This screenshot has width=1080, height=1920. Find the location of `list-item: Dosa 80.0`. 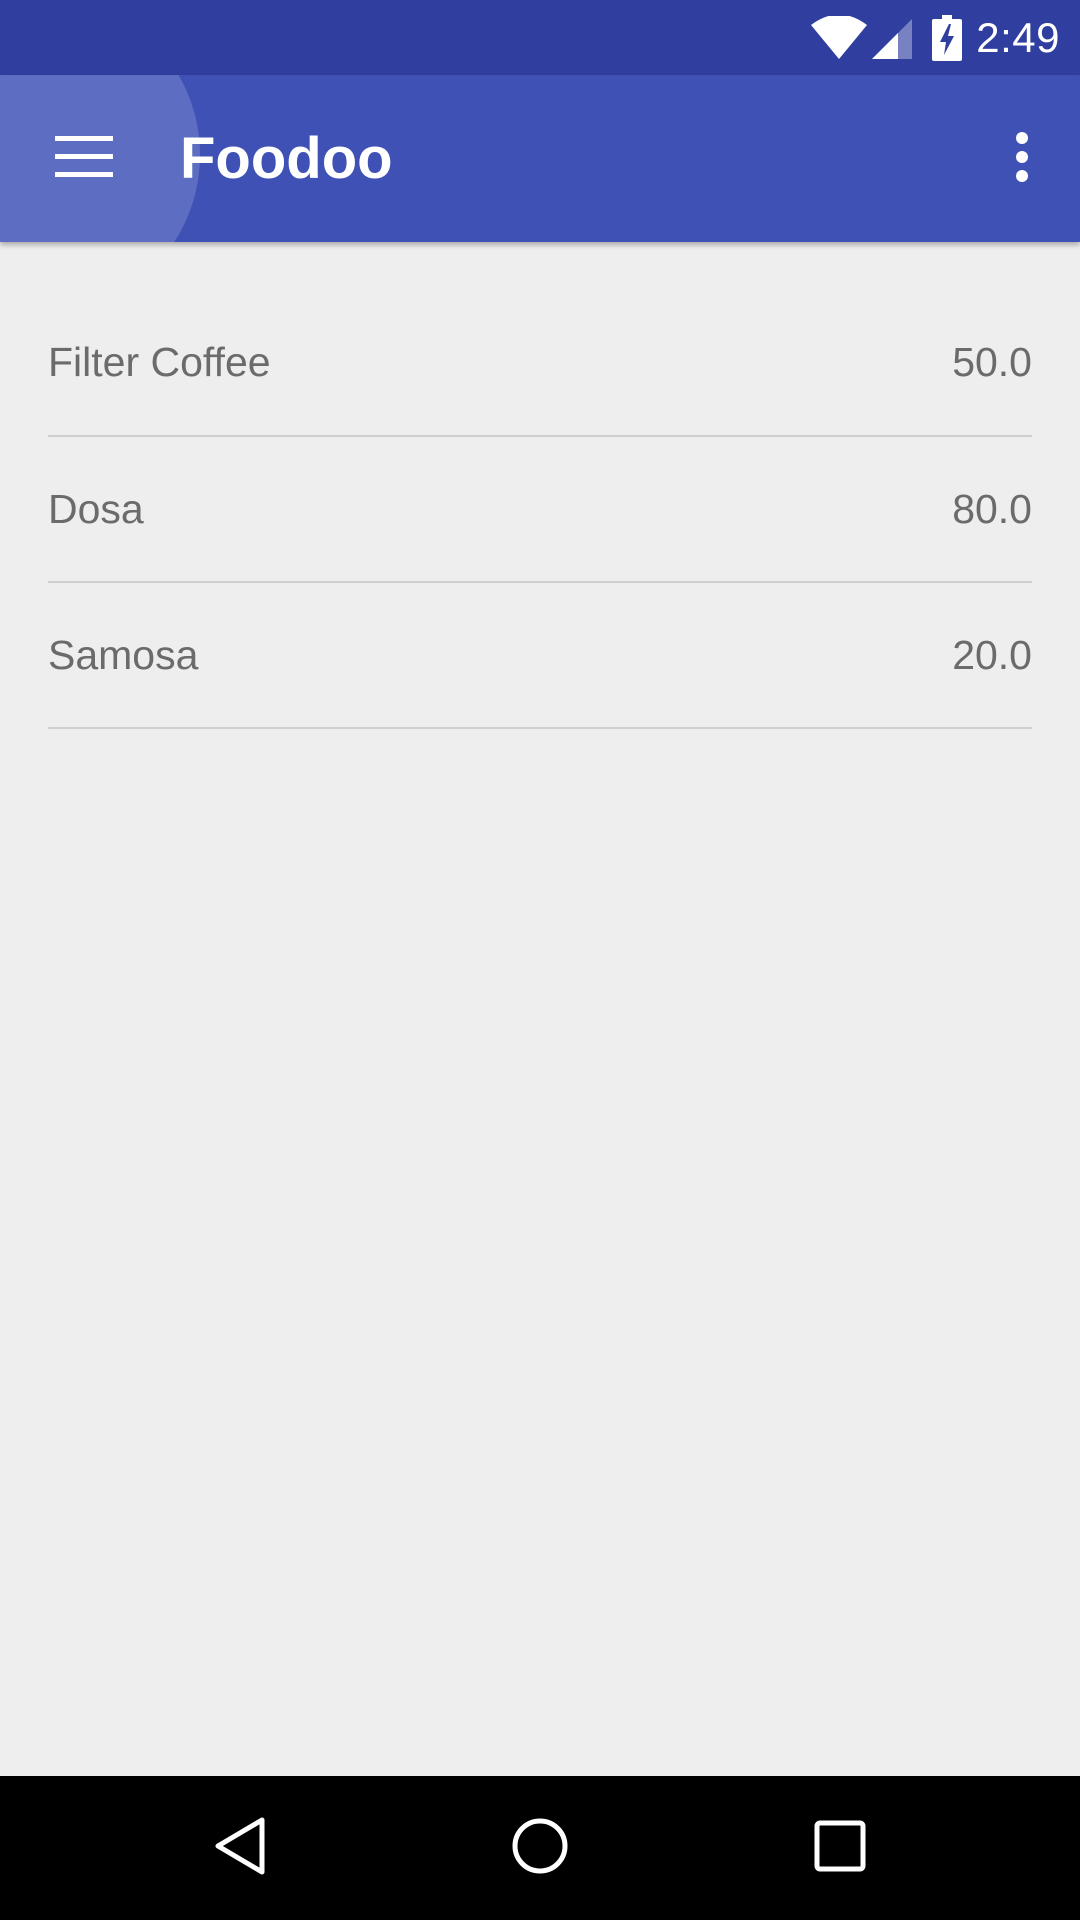

list-item: Dosa 80.0 is located at coordinates (540, 510).